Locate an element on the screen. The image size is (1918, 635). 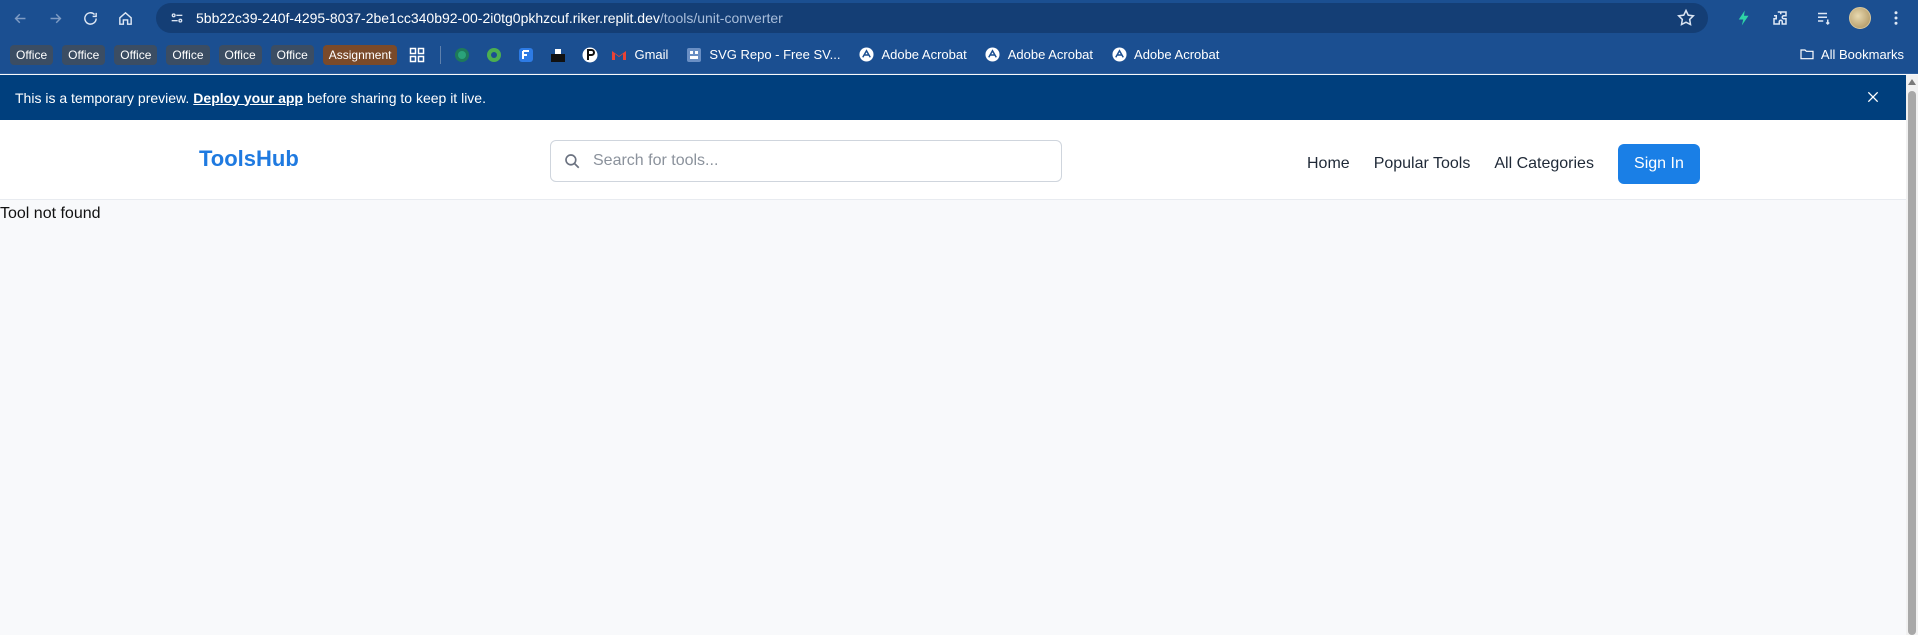
extension-bolt-icon is located at coordinates (1744, 18).